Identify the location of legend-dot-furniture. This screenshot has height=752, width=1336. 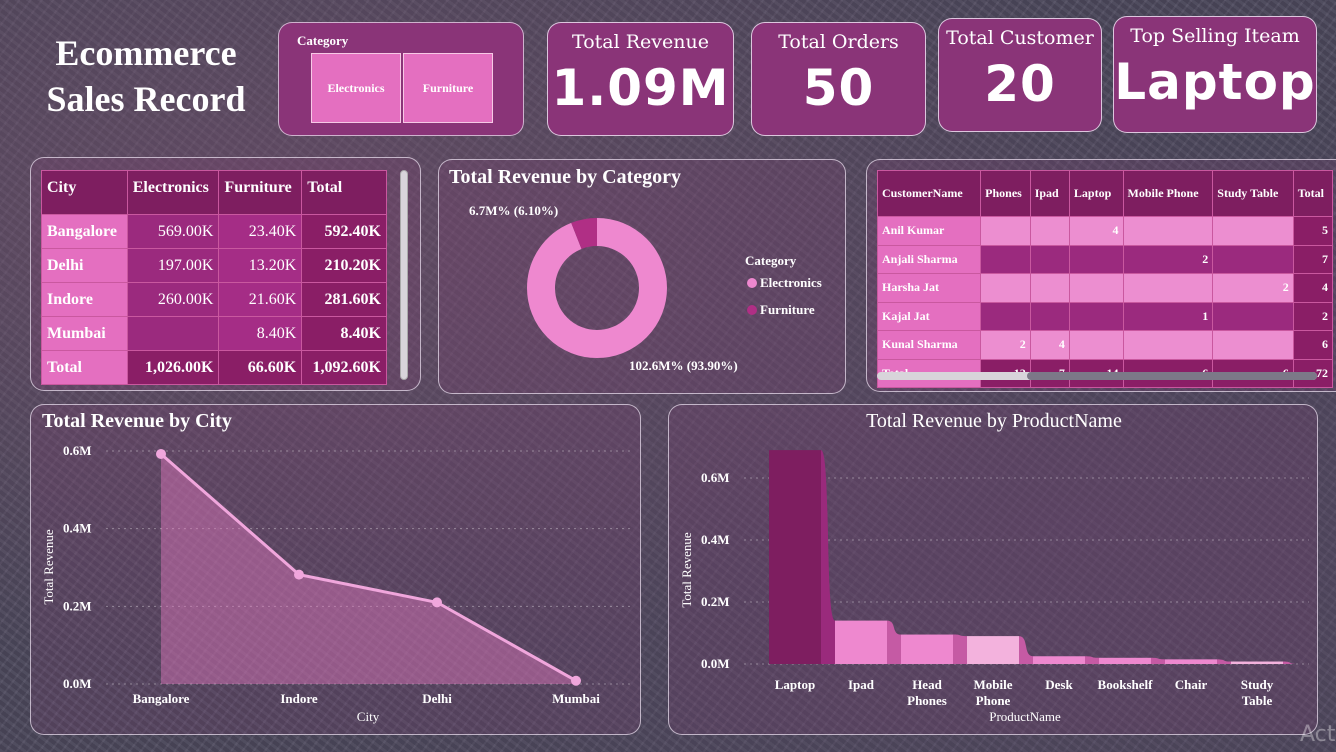
(752, 310).